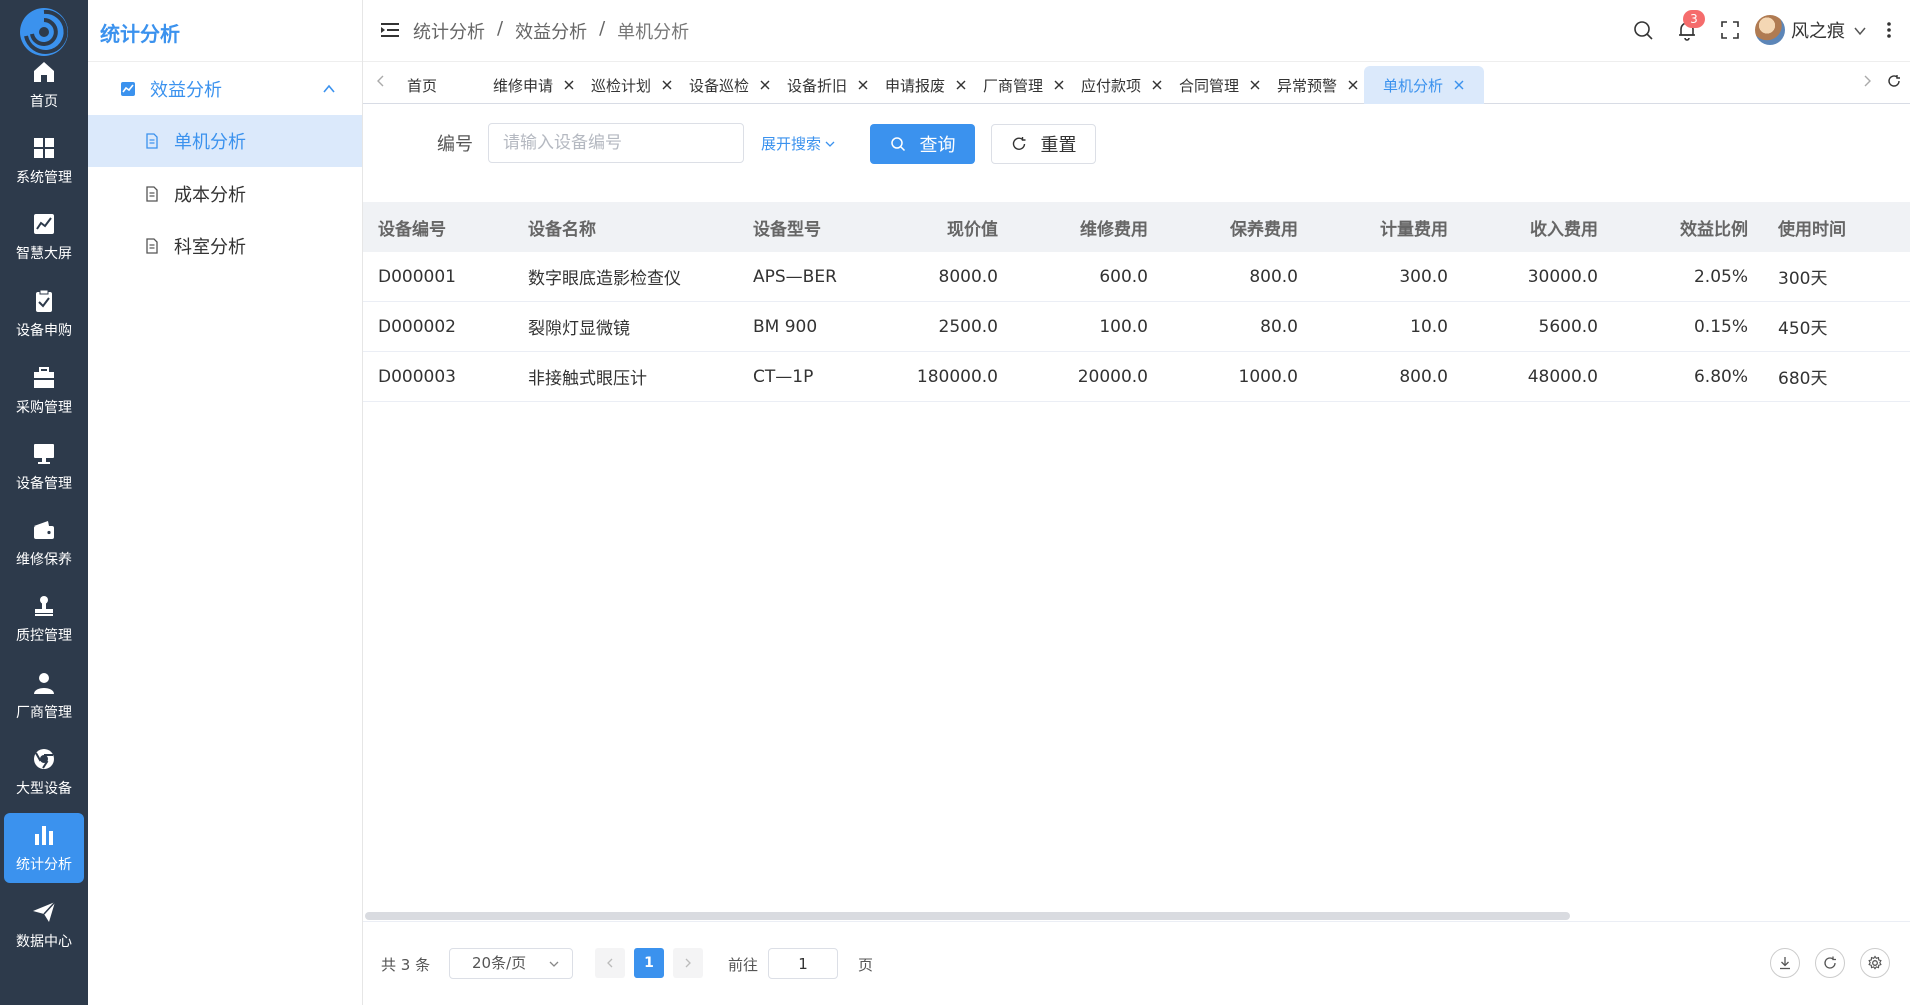 This screenshot has width=1910, height=1005. Describe the element at coordinates (44, 331) in the screenshot. I see `rail-item-label: 设备申购` at that location.